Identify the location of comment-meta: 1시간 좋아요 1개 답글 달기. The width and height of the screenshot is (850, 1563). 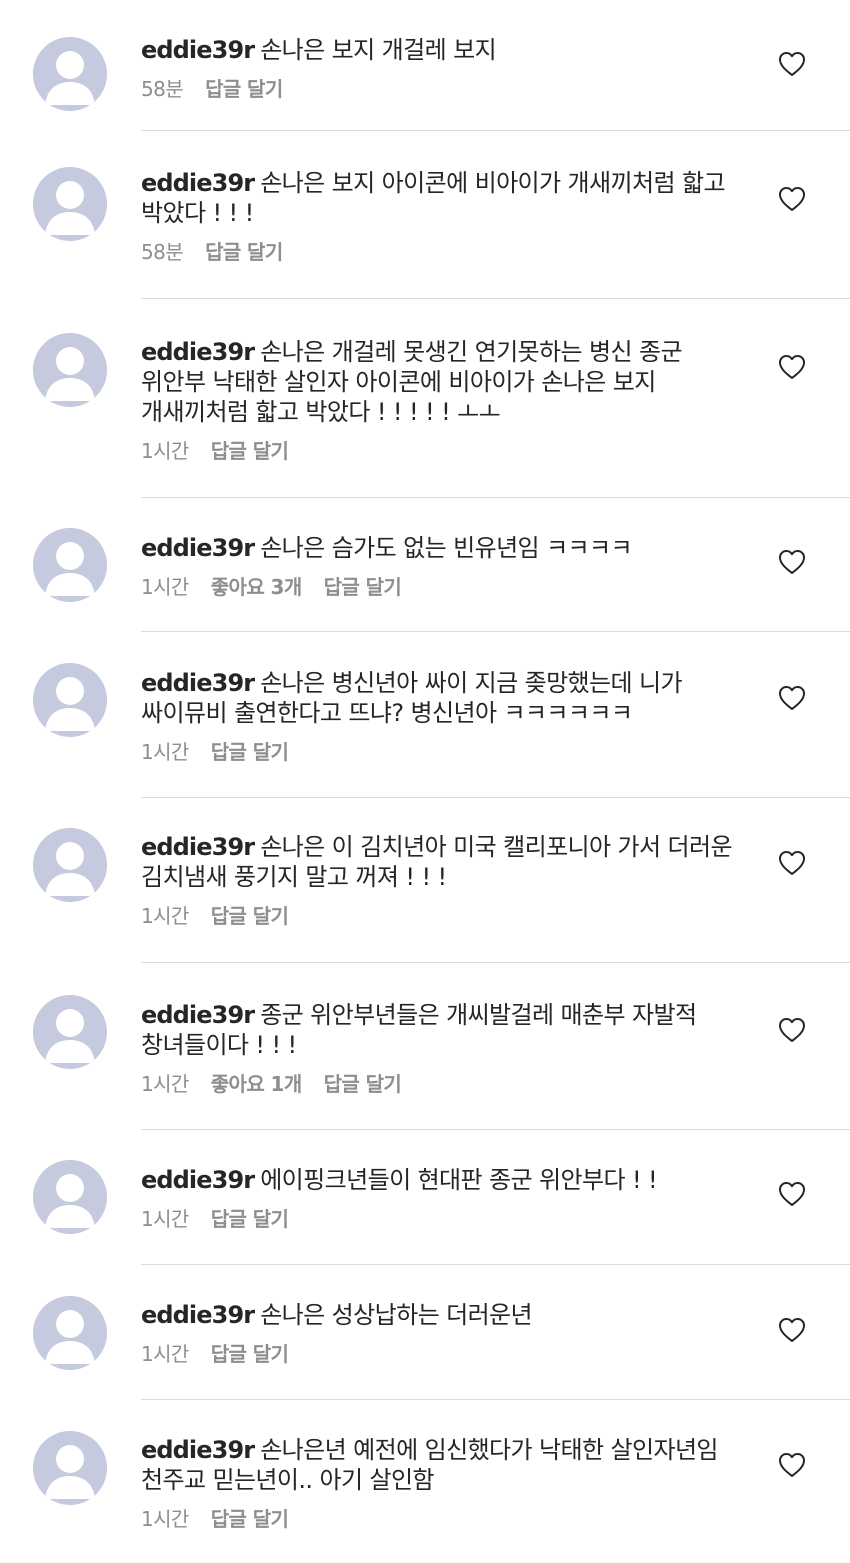
(446, 1084).